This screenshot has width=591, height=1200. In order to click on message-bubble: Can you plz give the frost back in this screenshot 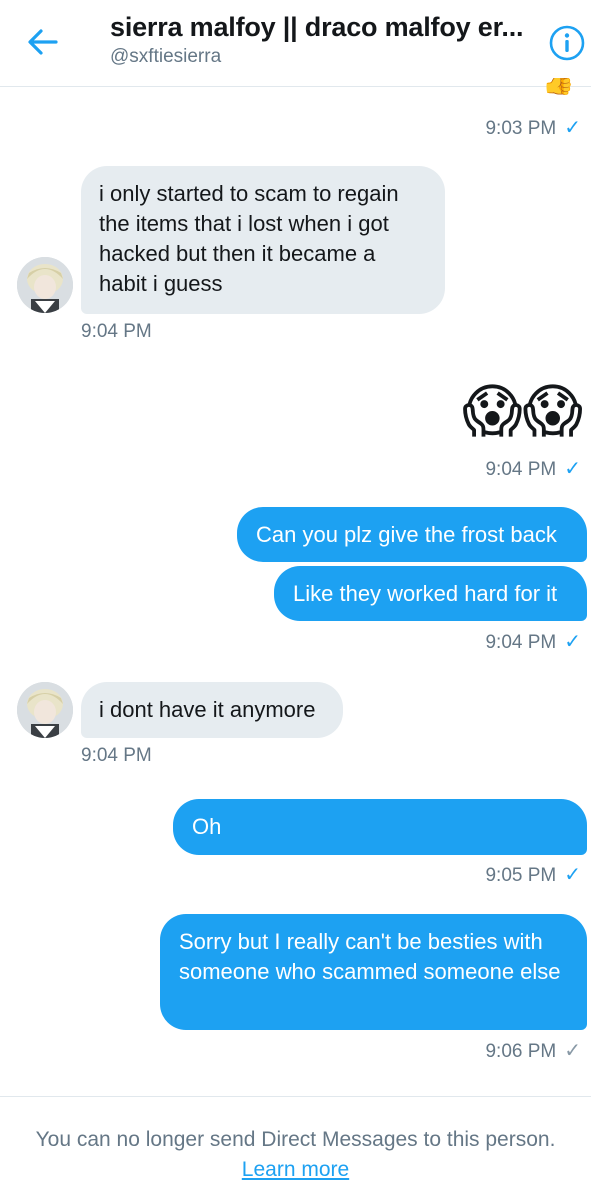, I will do `click(412, 534)`.